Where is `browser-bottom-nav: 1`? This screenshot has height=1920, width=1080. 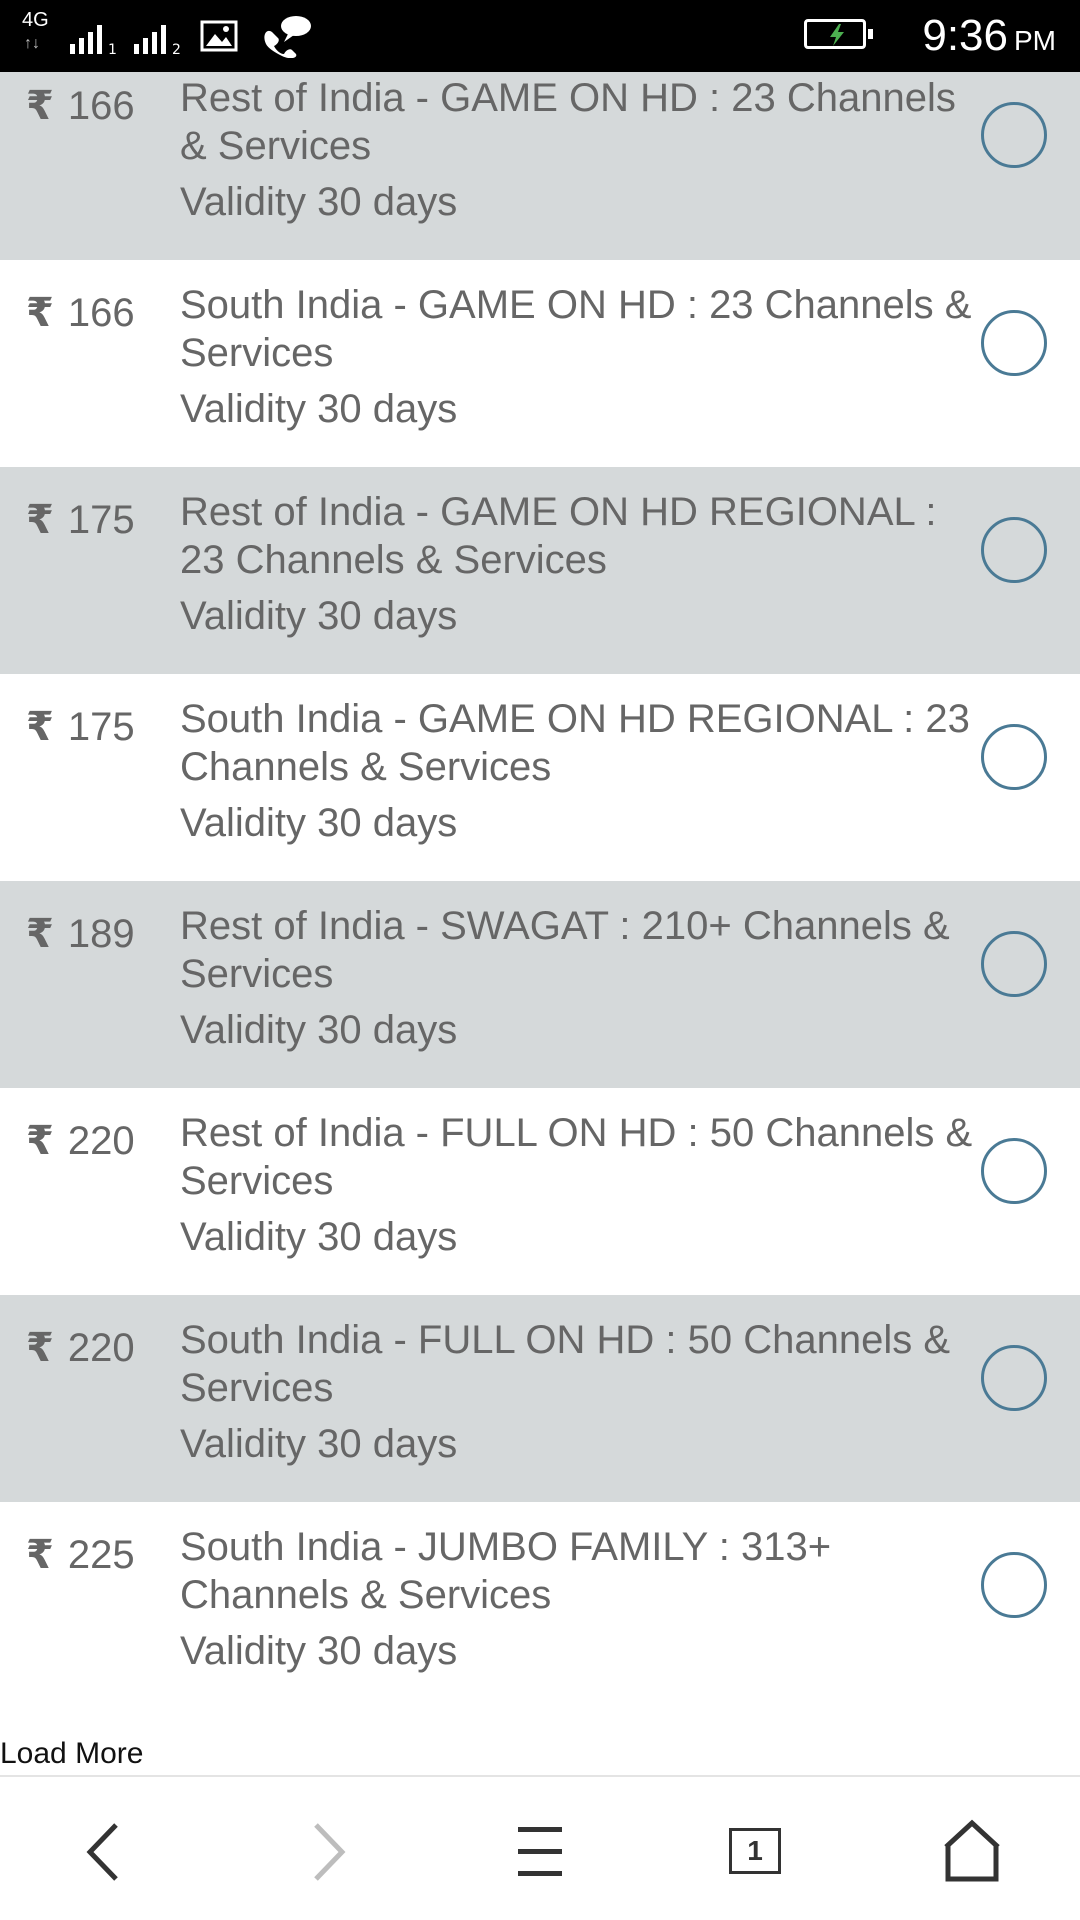
browser-bottom-nav: 1 is located at coordinates (540, 1847).